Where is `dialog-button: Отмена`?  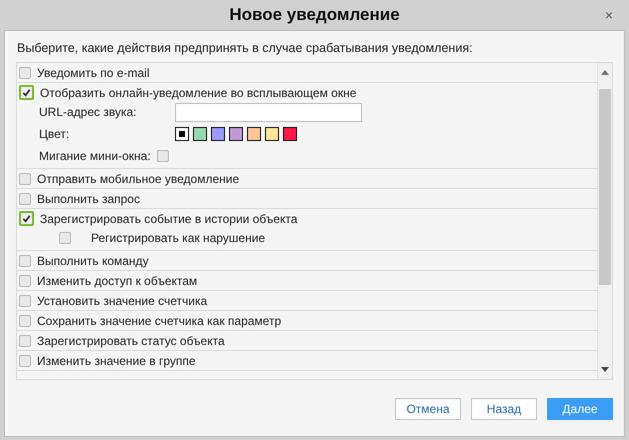 dialog-button: Отмена is located at coordinates (428, 409).